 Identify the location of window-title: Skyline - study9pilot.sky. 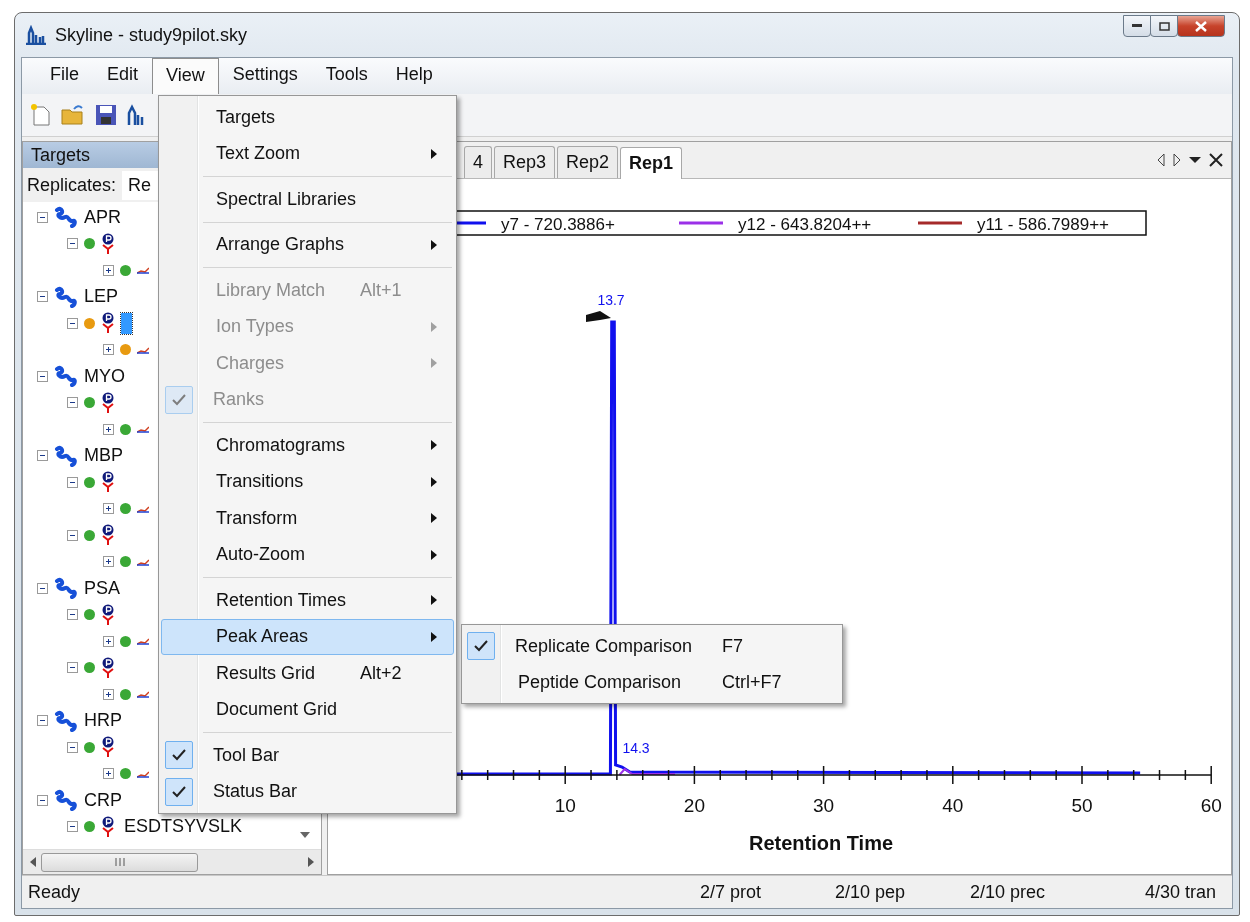
(151, 35).